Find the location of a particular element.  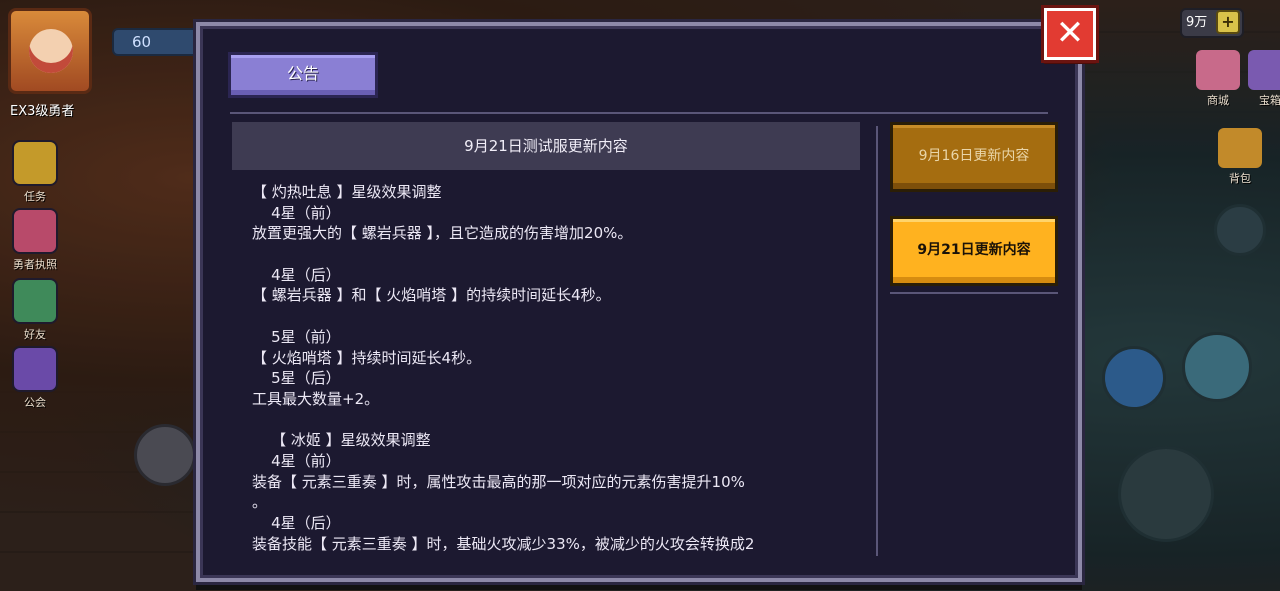

vertical-divider is located at coordinates (877, 341).